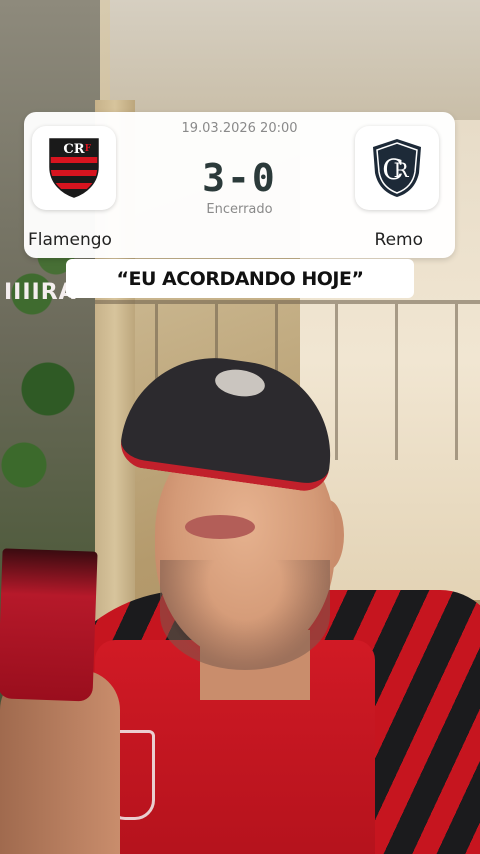  Describe the element at coordinates (49, 625) in the screenshot. I see `cup` at that location.